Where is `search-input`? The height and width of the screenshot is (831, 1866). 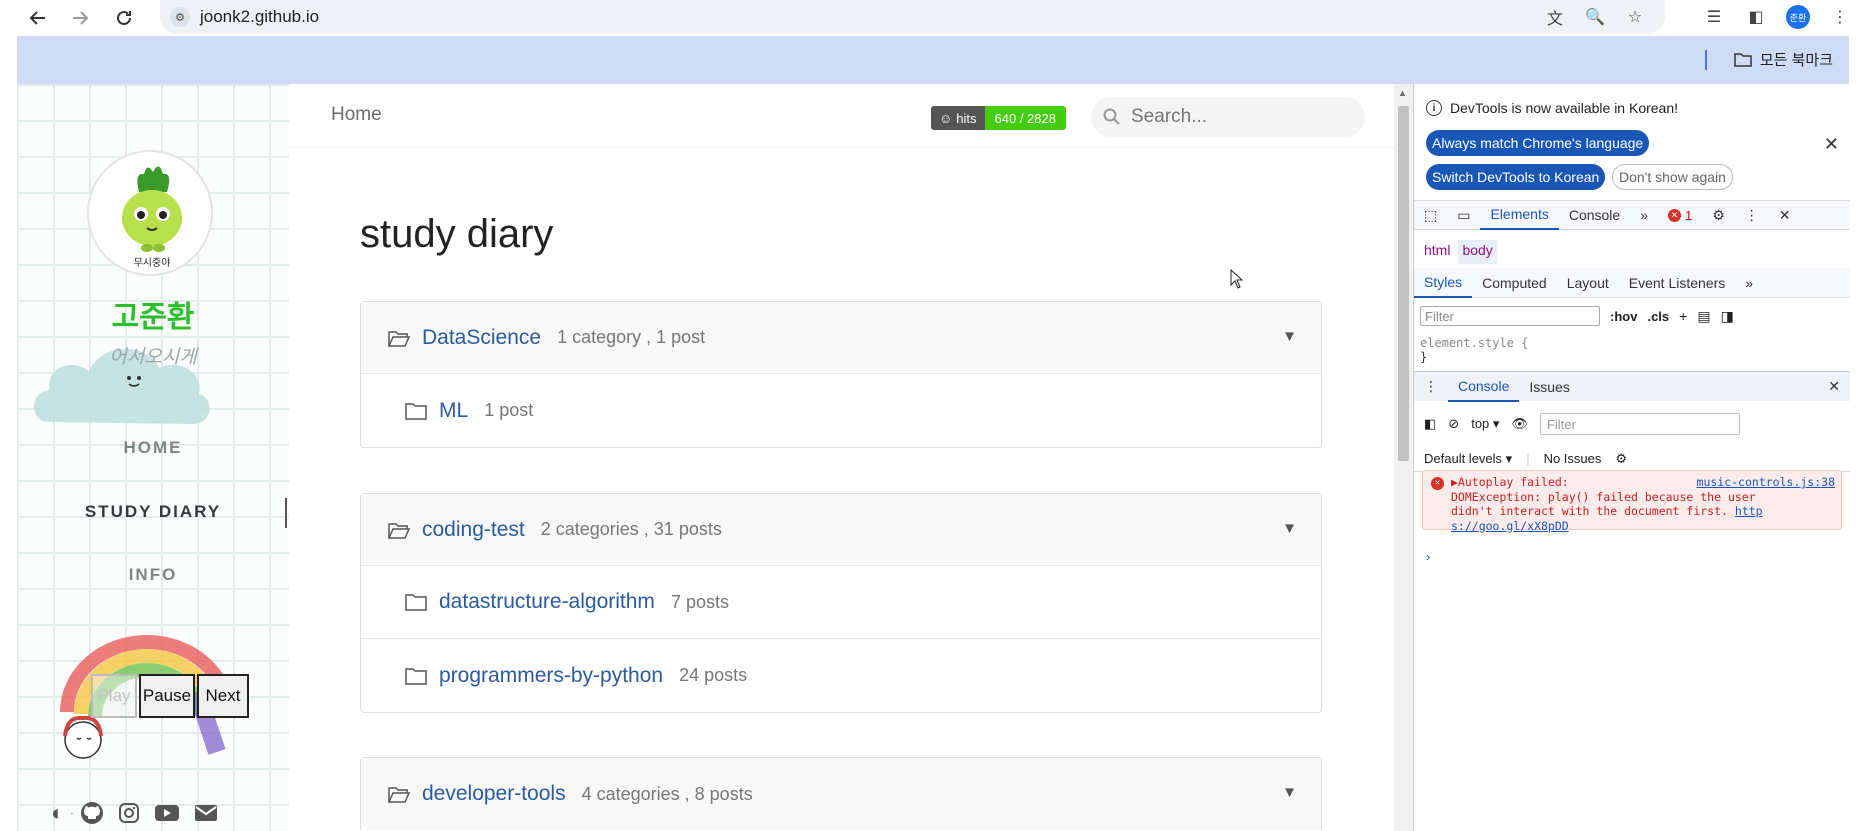
search-input is located at coordinates (1241, 117).